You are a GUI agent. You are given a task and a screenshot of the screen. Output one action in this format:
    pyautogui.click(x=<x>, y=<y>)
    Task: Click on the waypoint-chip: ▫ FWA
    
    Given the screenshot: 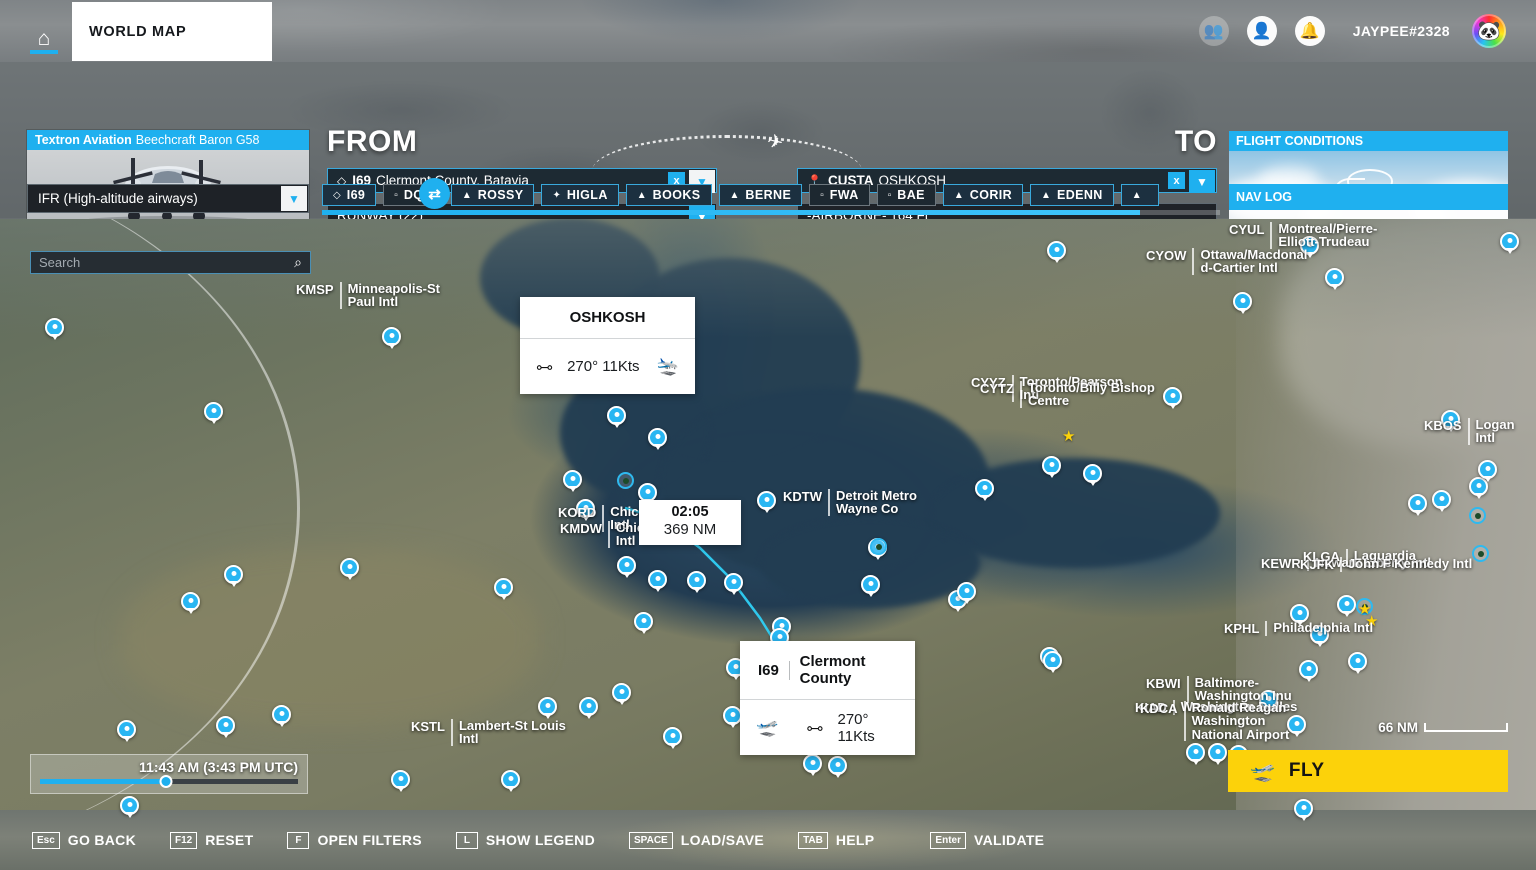 What is the action you would take?
    pyautogui.click(x=839, y=195)
    